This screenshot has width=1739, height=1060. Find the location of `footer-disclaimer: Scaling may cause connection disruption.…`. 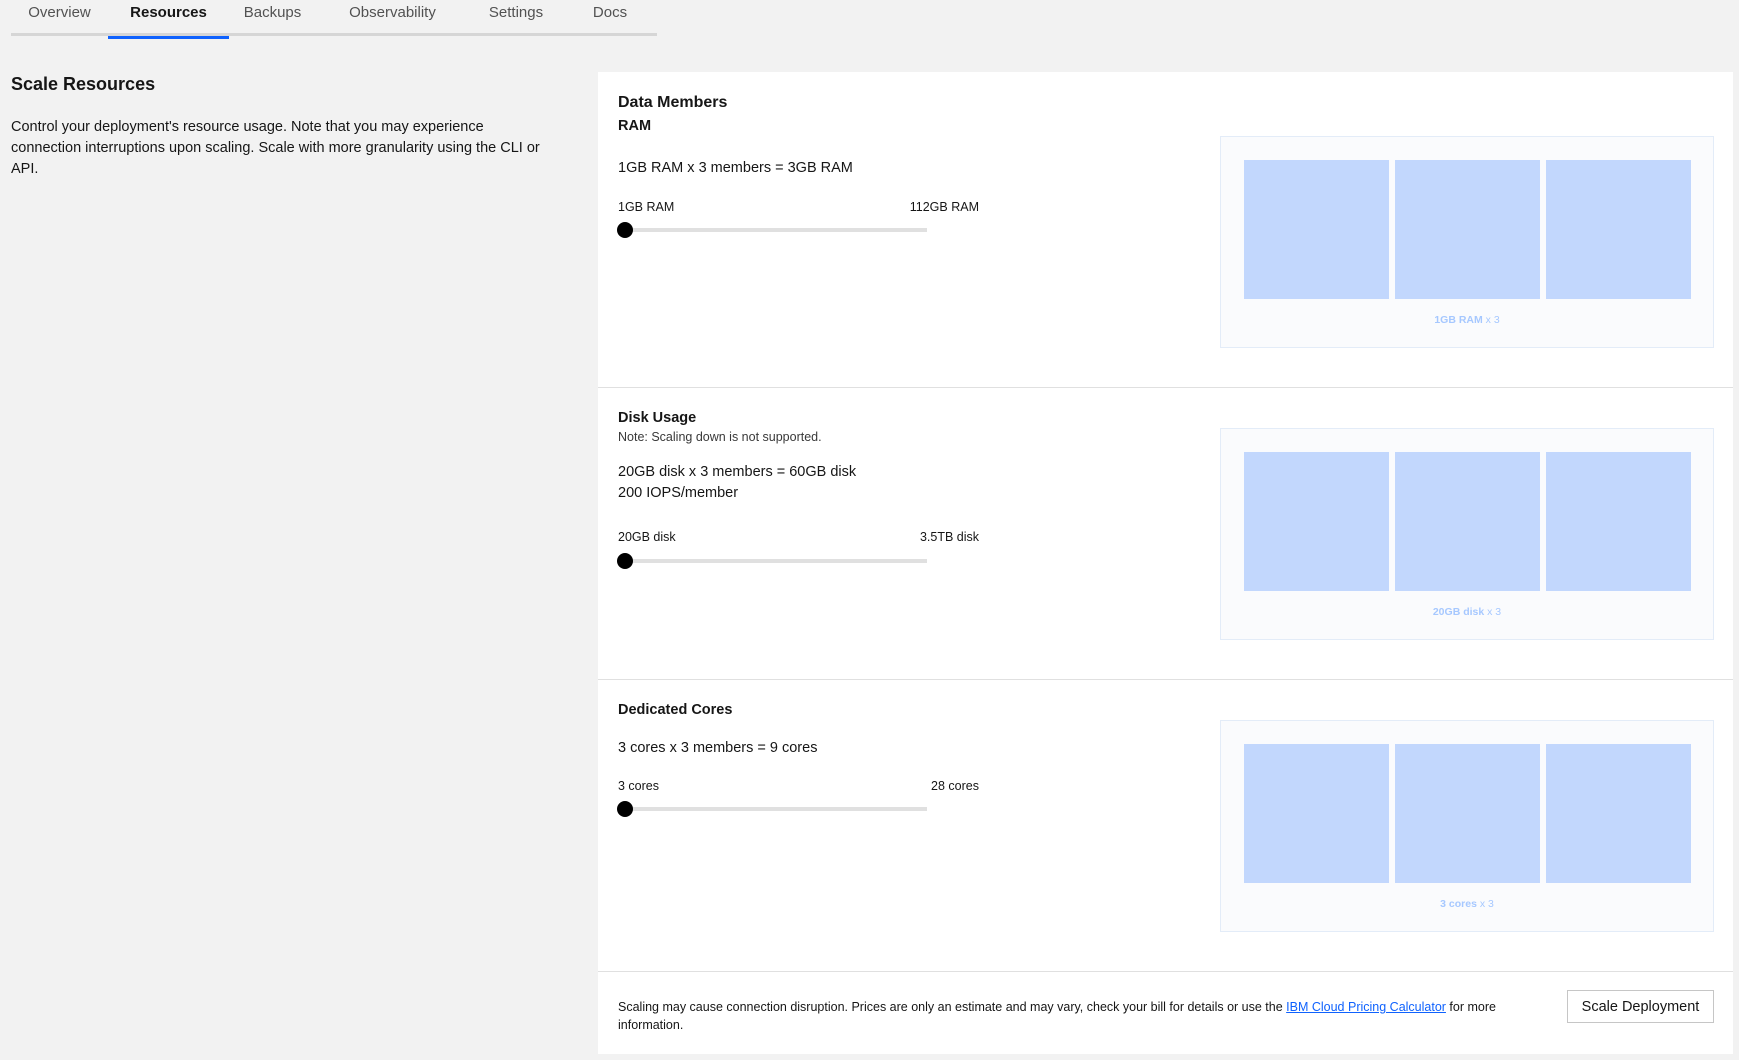

footer-disclaimer: Scaling may cause connection disruption.… is located at coordinates (1068, 1016).